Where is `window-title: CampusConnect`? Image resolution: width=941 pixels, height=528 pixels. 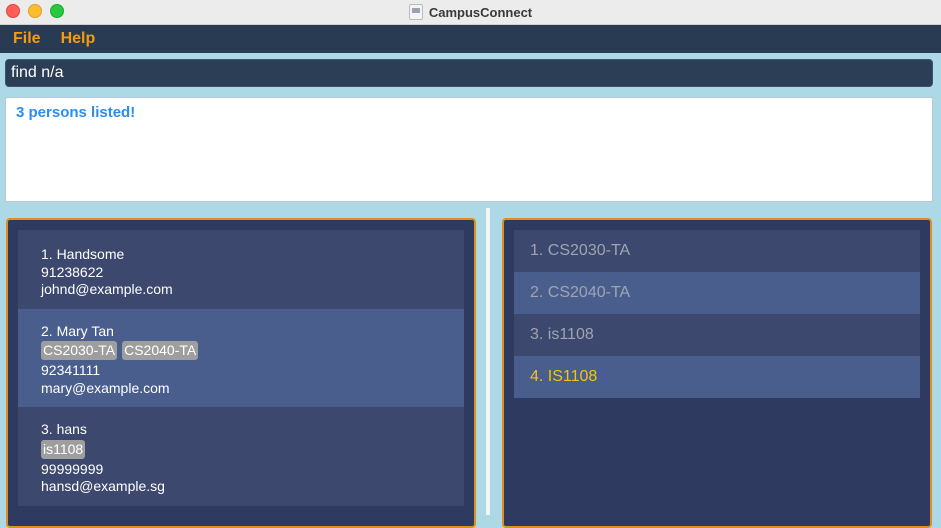 window-title: CampusConnect is located at coordinates (470, 12).